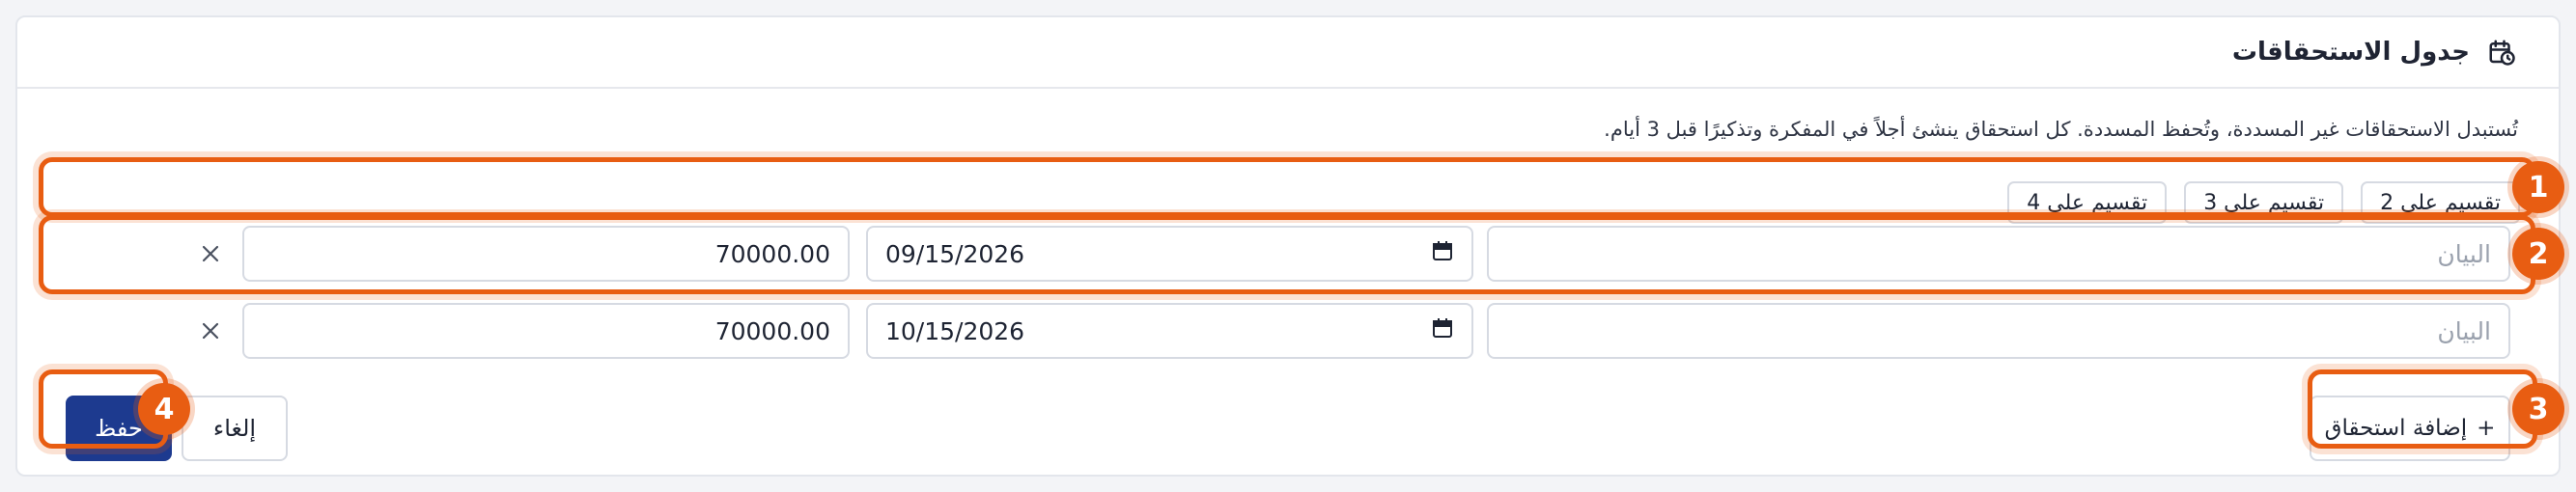 Image resolution: width=2576 pixels, height=492 pixels. What do you see at coordinates (2538, 409) in the screenshot?
I see `annotation-marker-3: 3` at bounding box center [2538, 409].